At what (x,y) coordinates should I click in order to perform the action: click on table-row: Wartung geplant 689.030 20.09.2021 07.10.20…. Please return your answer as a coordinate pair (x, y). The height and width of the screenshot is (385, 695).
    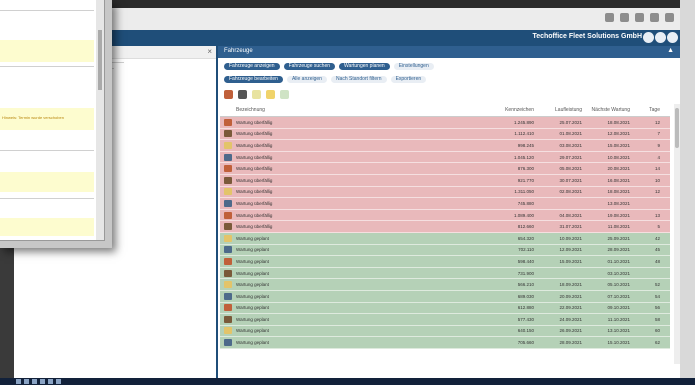
    Looking at the image, I should click on (445, 296).